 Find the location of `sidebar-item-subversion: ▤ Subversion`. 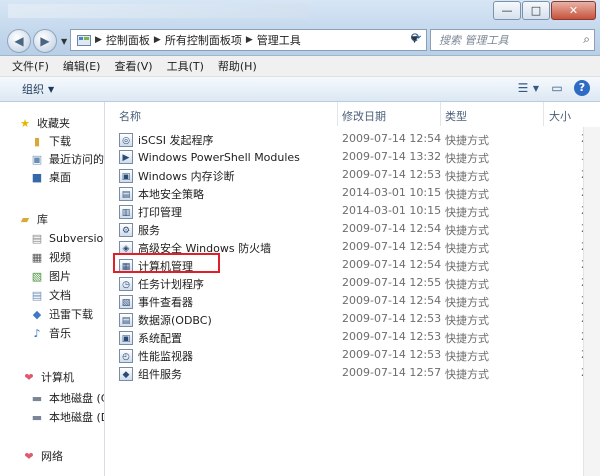

sidebar-item-subversion: ▤ Subversion is located at coordinates (67, 238).